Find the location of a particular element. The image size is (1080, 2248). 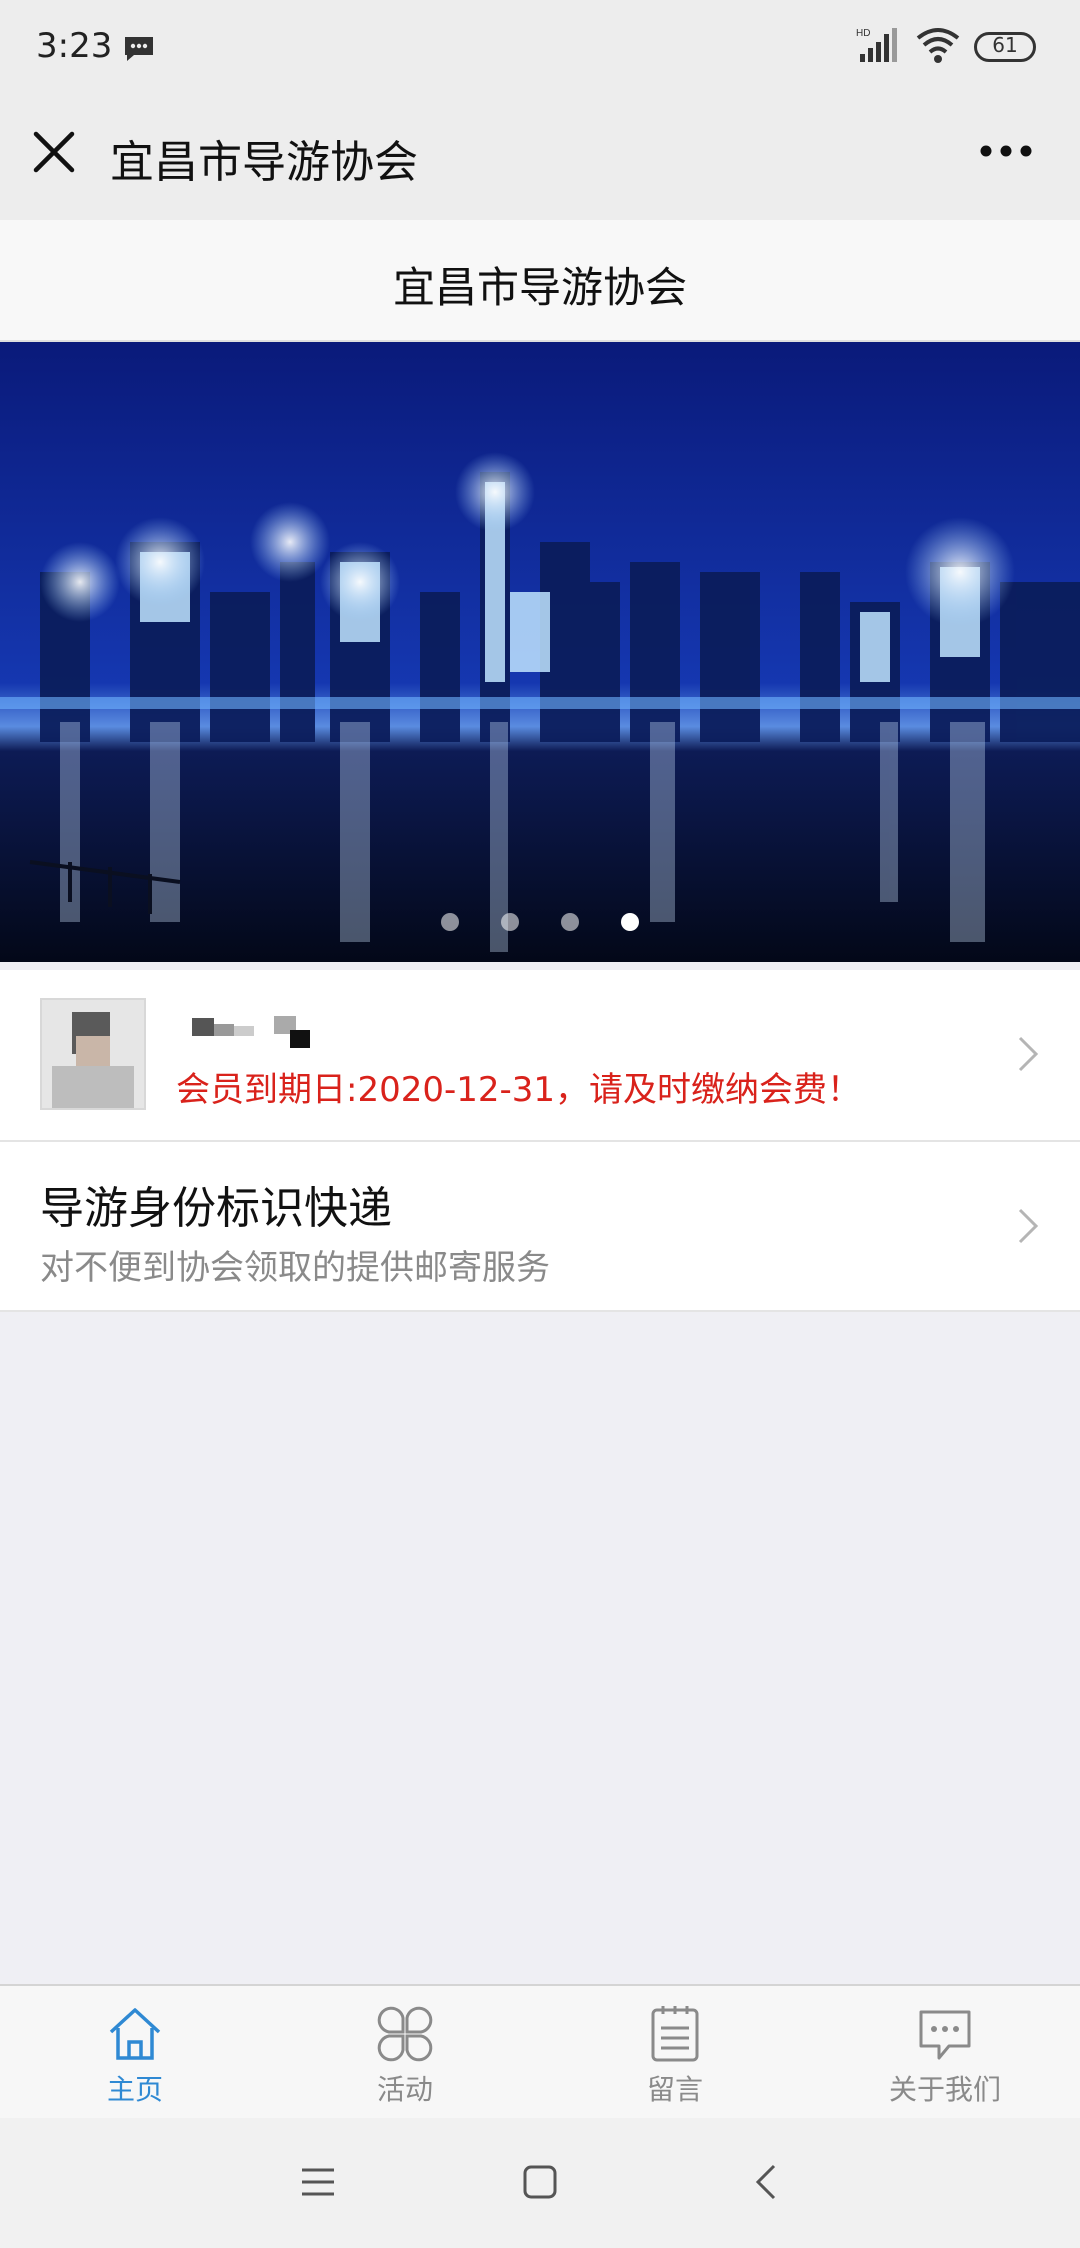

tab-label: 留言 is located at coordinates (674, 2089).